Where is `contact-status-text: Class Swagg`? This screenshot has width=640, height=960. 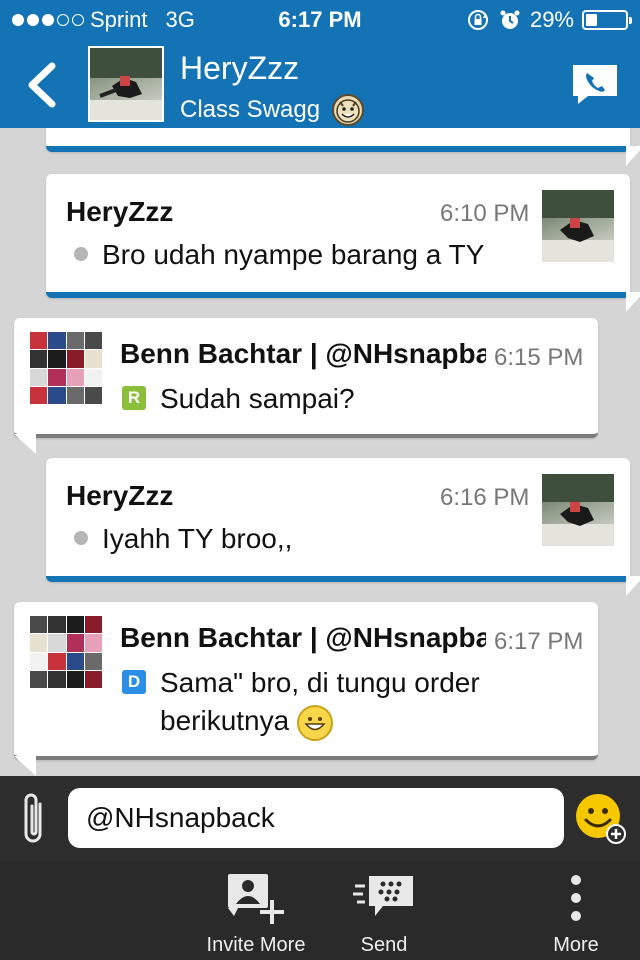 contact-status-text: Class Swagg is located at coordinates (250, 109).